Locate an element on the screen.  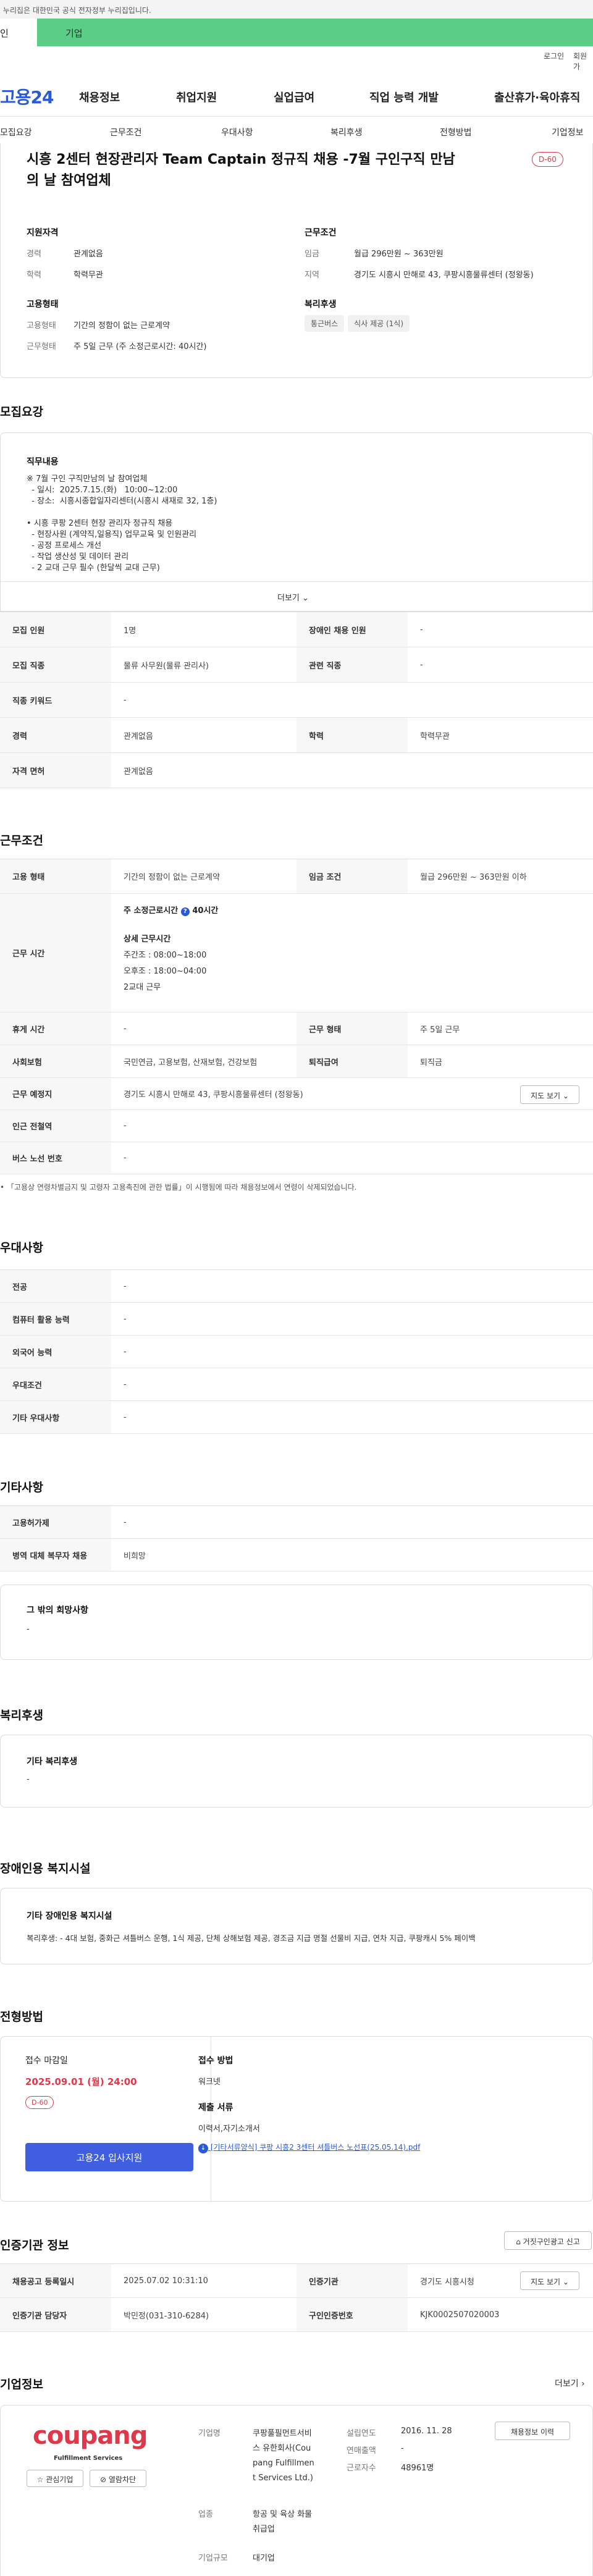
company-size-label: 기업규모 is located at coordinates (213, 2558).